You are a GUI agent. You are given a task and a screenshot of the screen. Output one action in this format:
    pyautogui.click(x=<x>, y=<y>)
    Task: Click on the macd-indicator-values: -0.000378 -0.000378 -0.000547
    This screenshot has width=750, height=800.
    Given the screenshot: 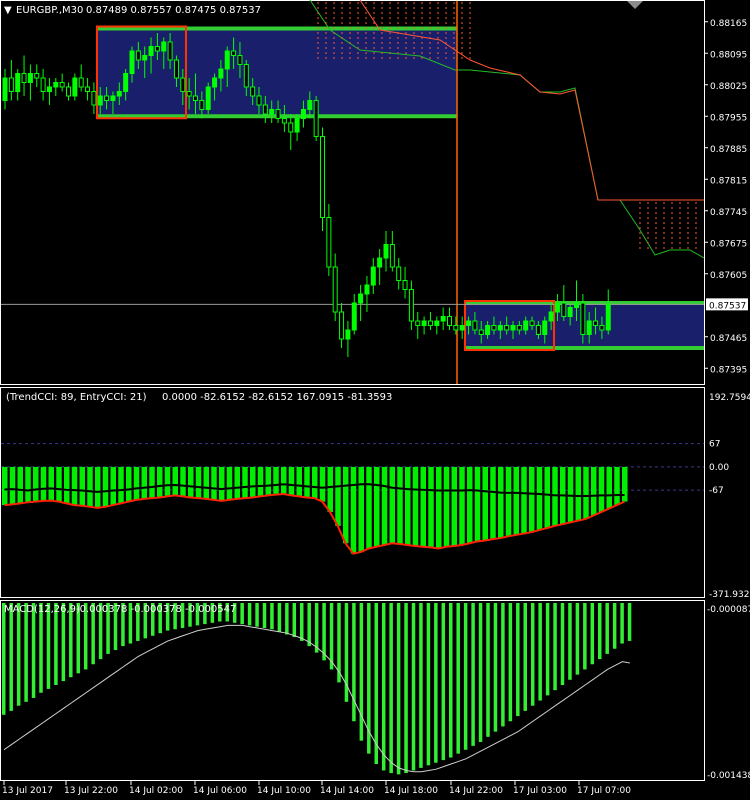 What is the action you would take?
    pyautogui.click(x=156, y=609)
    